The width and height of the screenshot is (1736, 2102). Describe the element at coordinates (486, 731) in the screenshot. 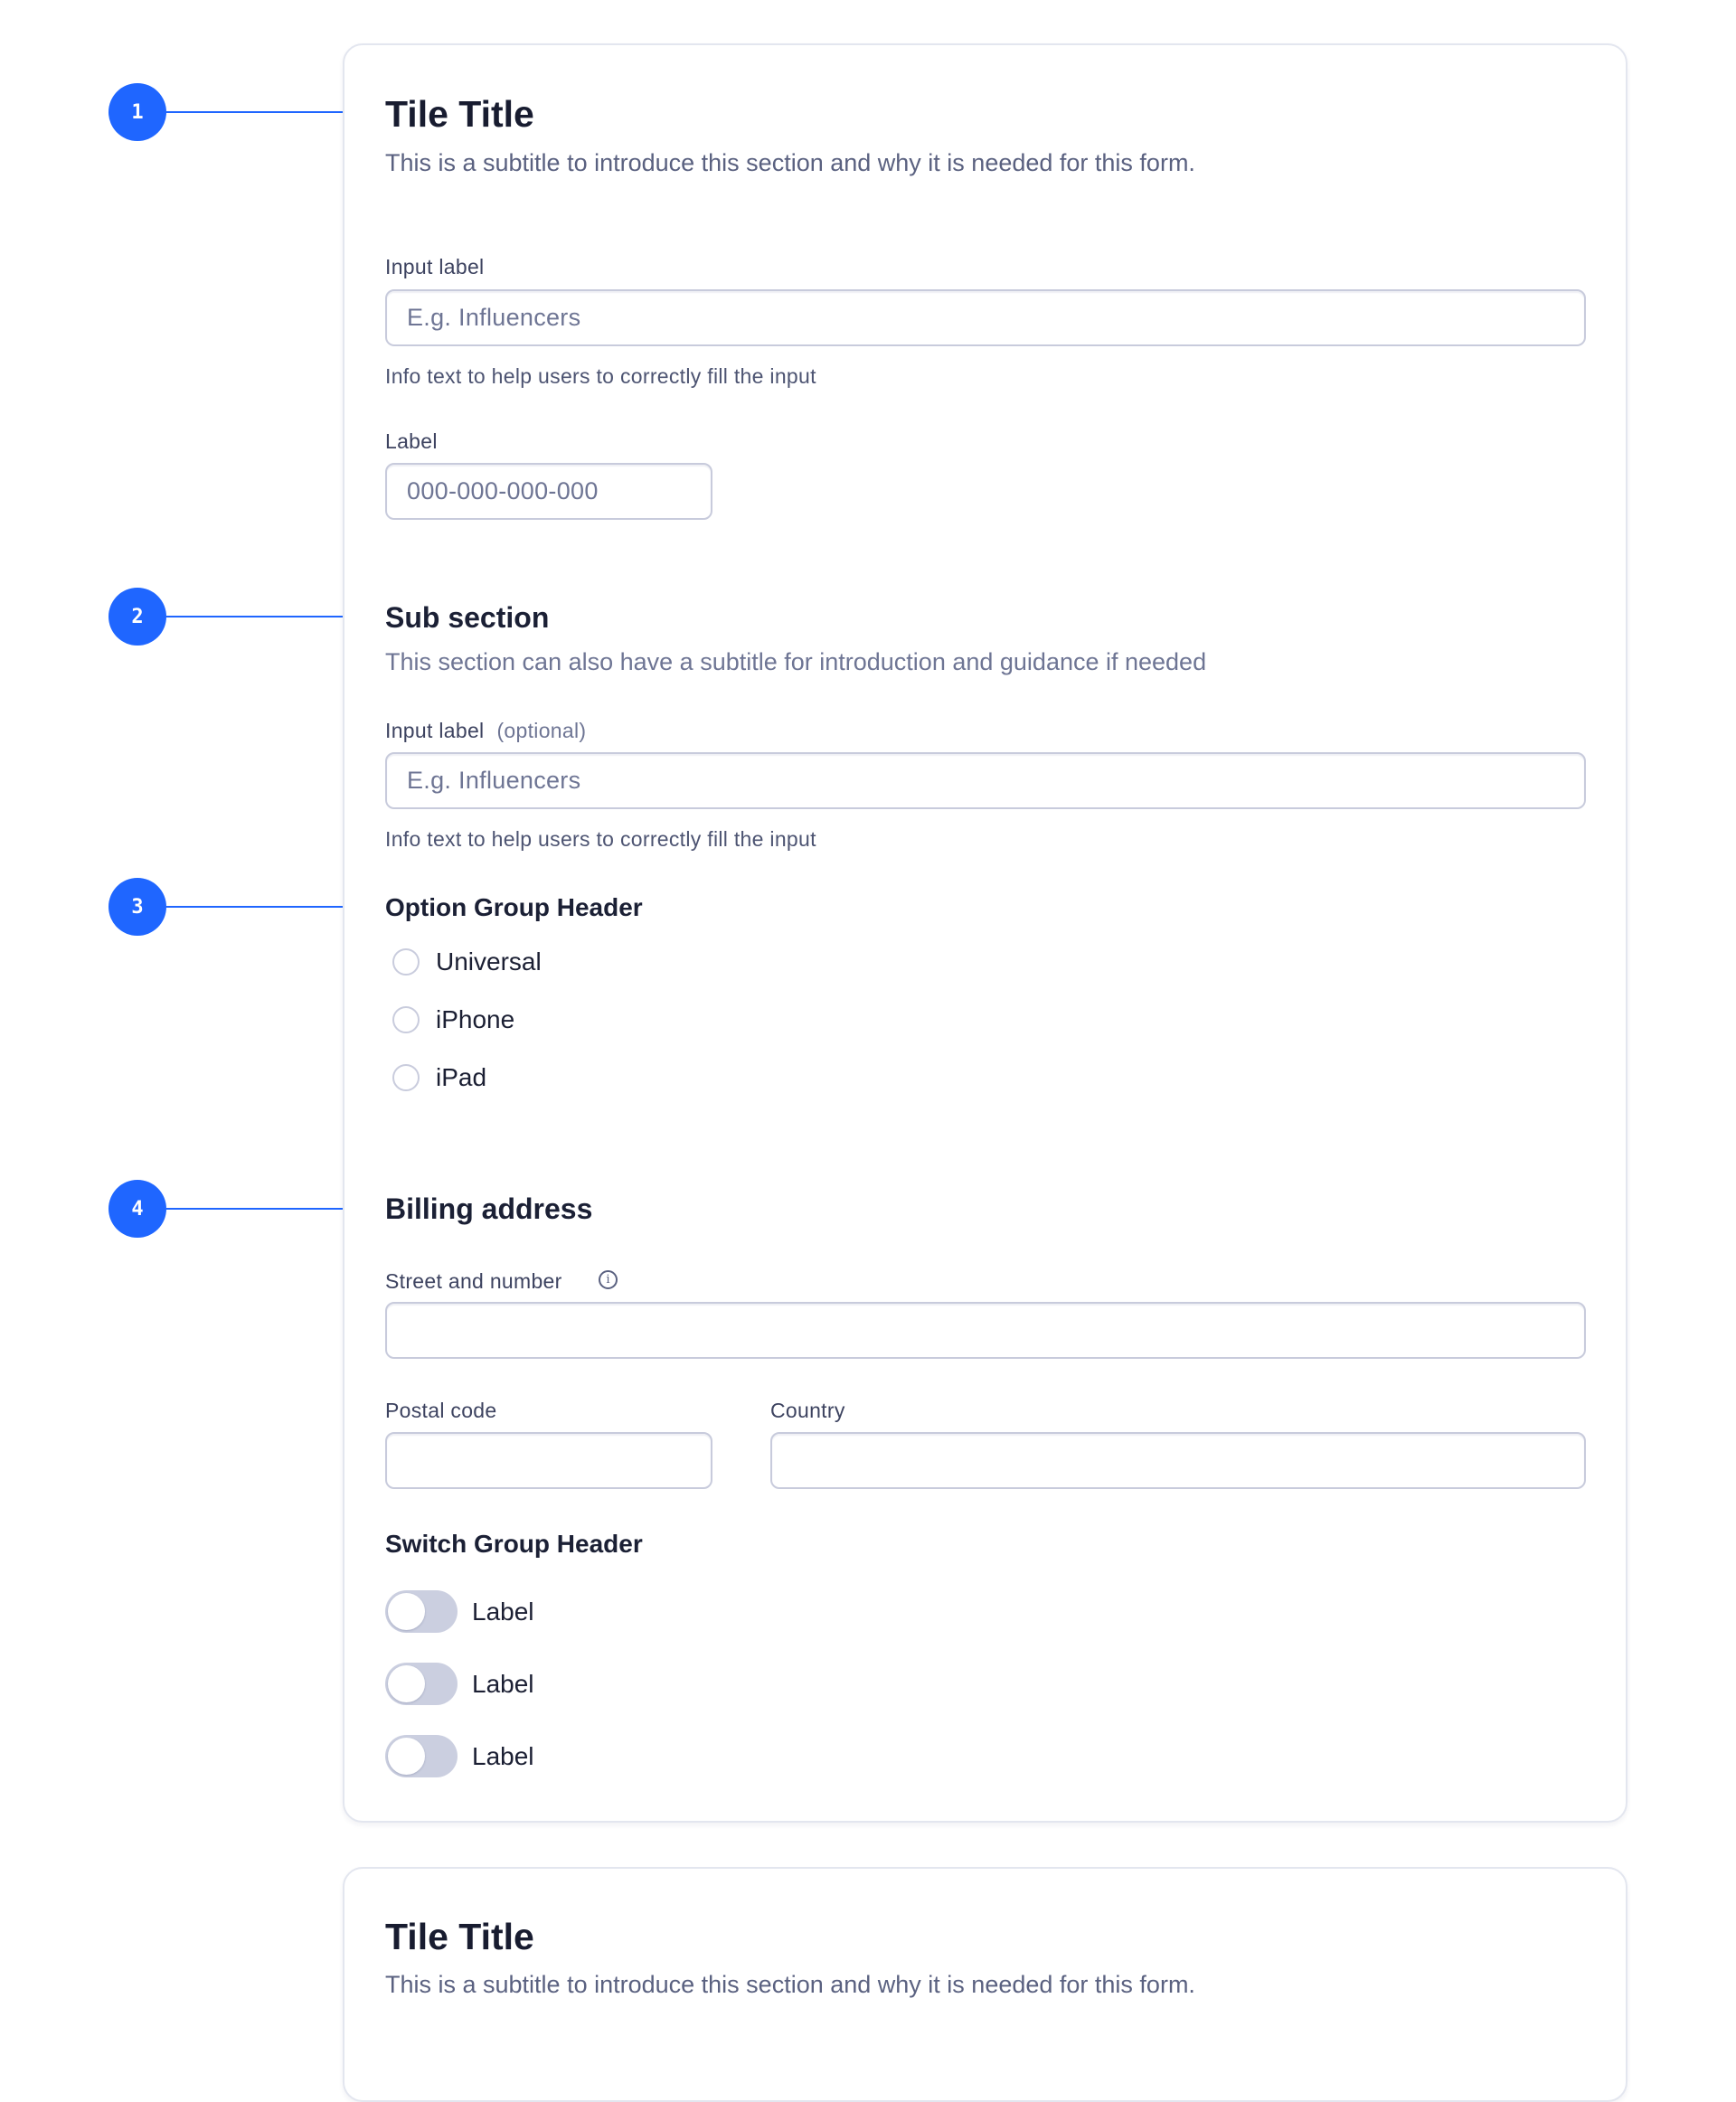

I see `optional-input-label: Input label (optional)` at that location.